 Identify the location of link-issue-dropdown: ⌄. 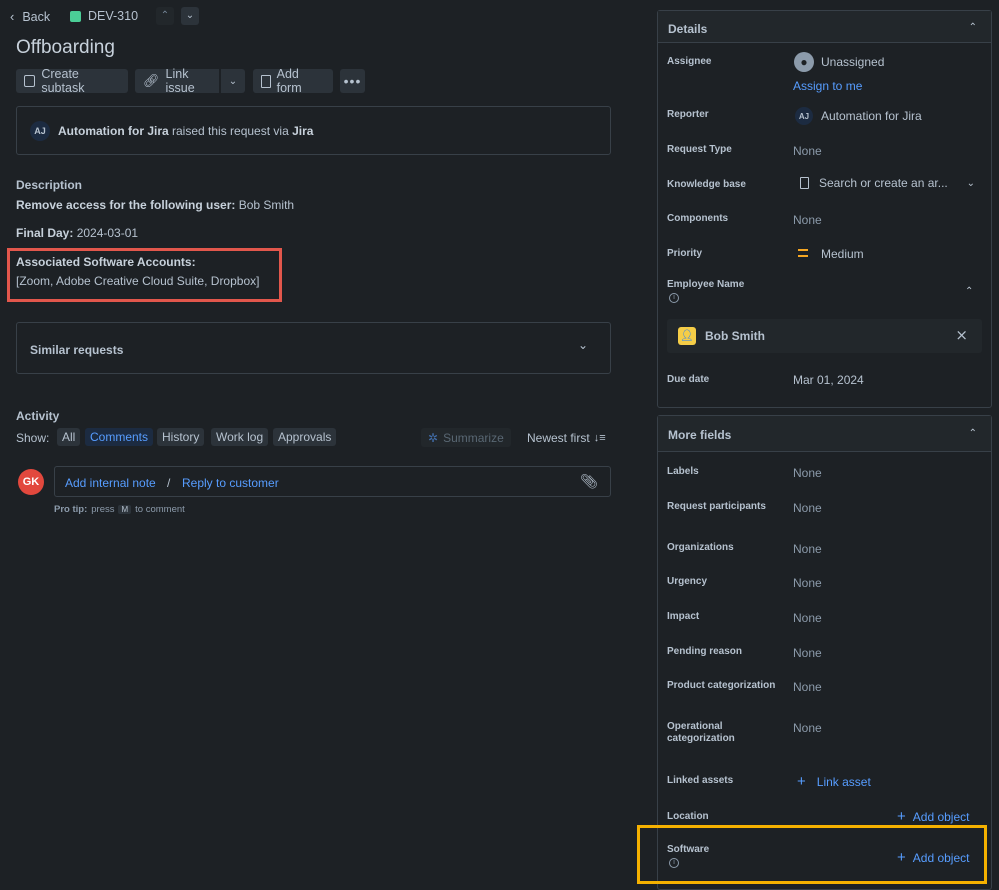
(233, 81).